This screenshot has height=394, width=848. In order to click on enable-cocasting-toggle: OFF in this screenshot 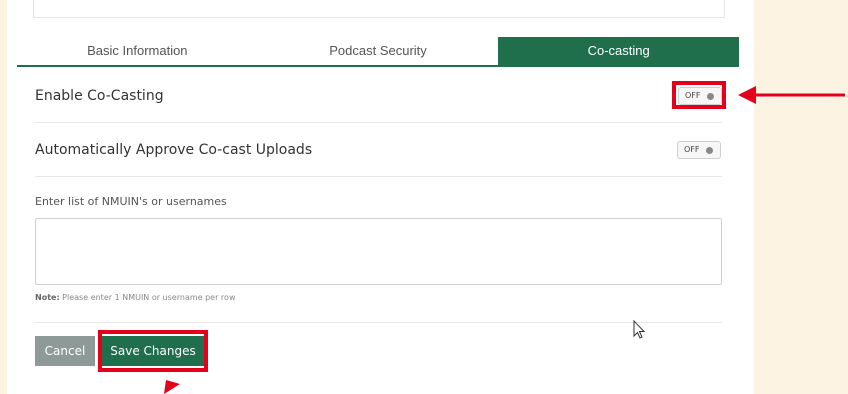, I will do `click(700, 96)`.